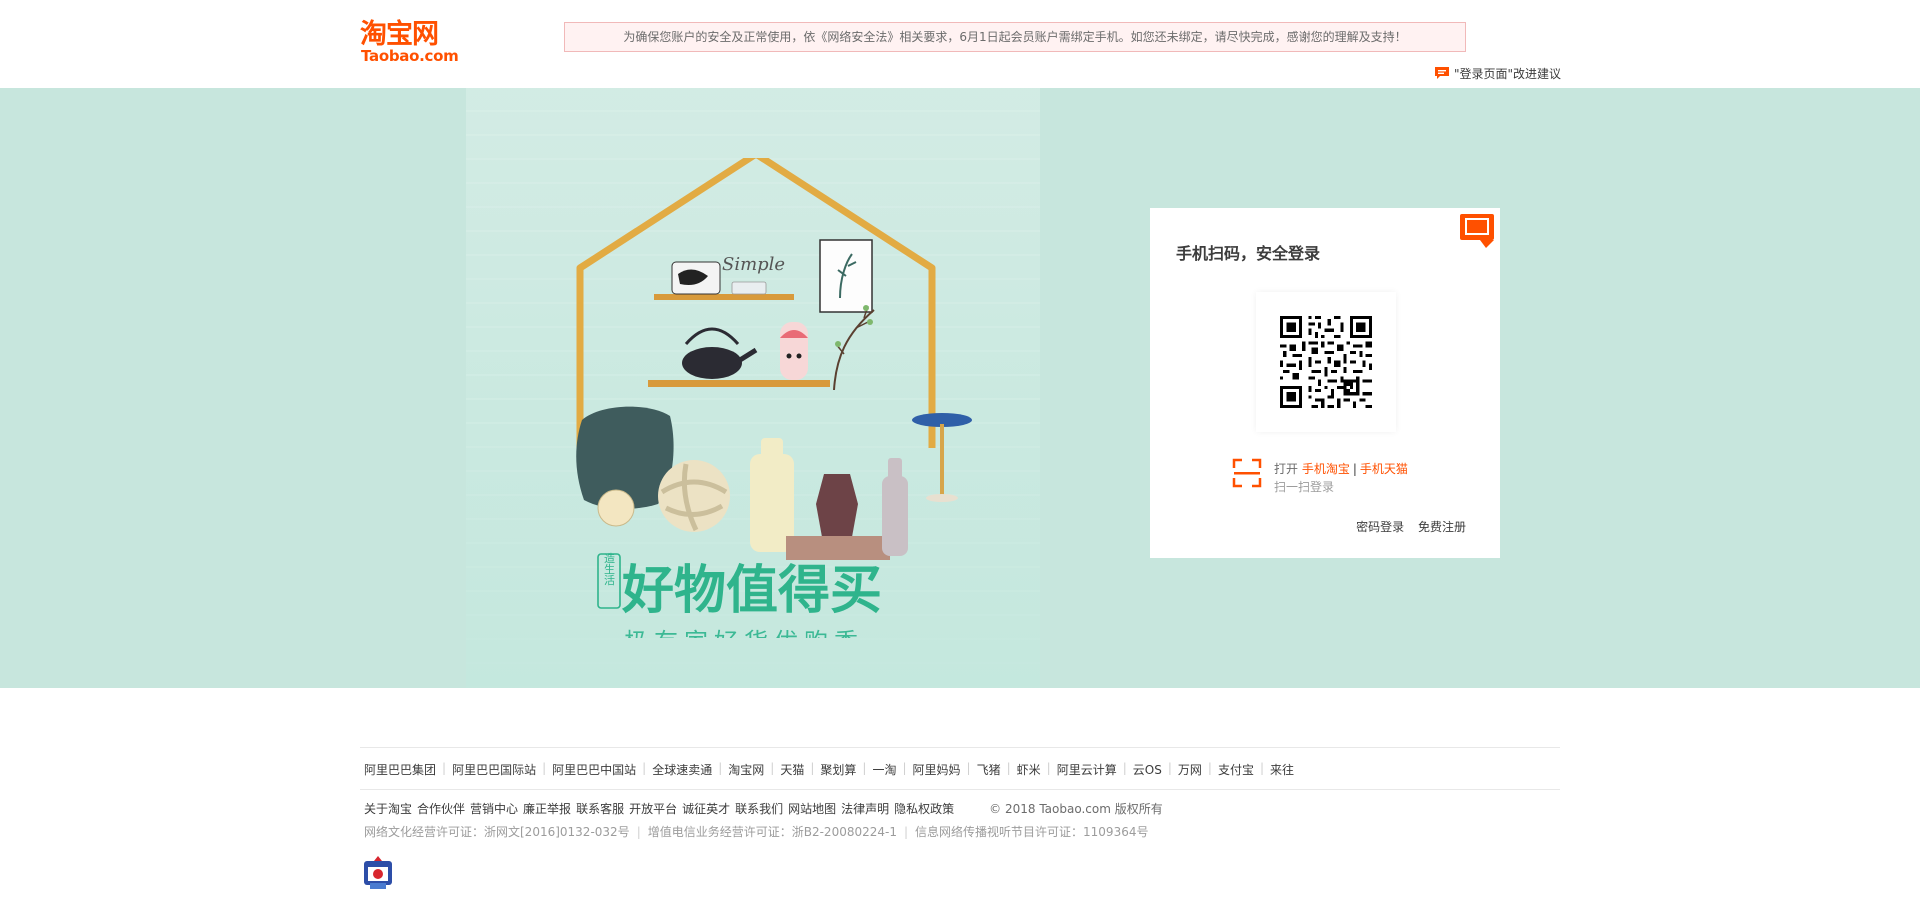 This screenshot has height=921, width=1920. I want to click on footer-group-link: 一淘, so click(884, 769).